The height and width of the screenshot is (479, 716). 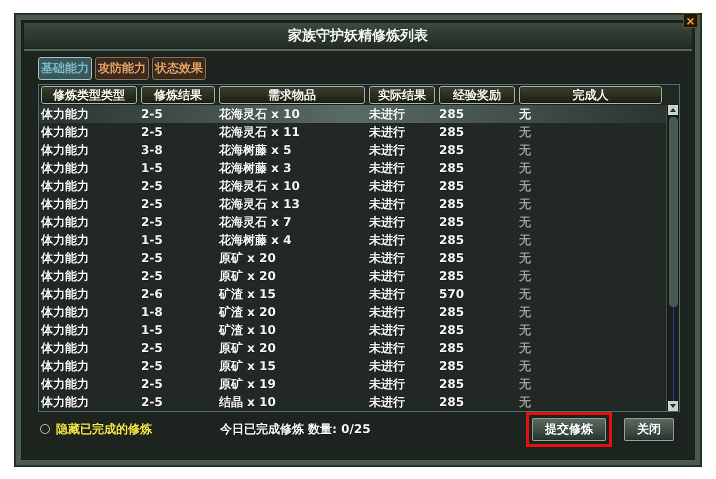 What do you see at coordinates (352, 204) in the screenshot?
I see `table-row: 体力能力 2-5 花海灵石 x 13 未进行 285 无` at bounding box center [352, 204].